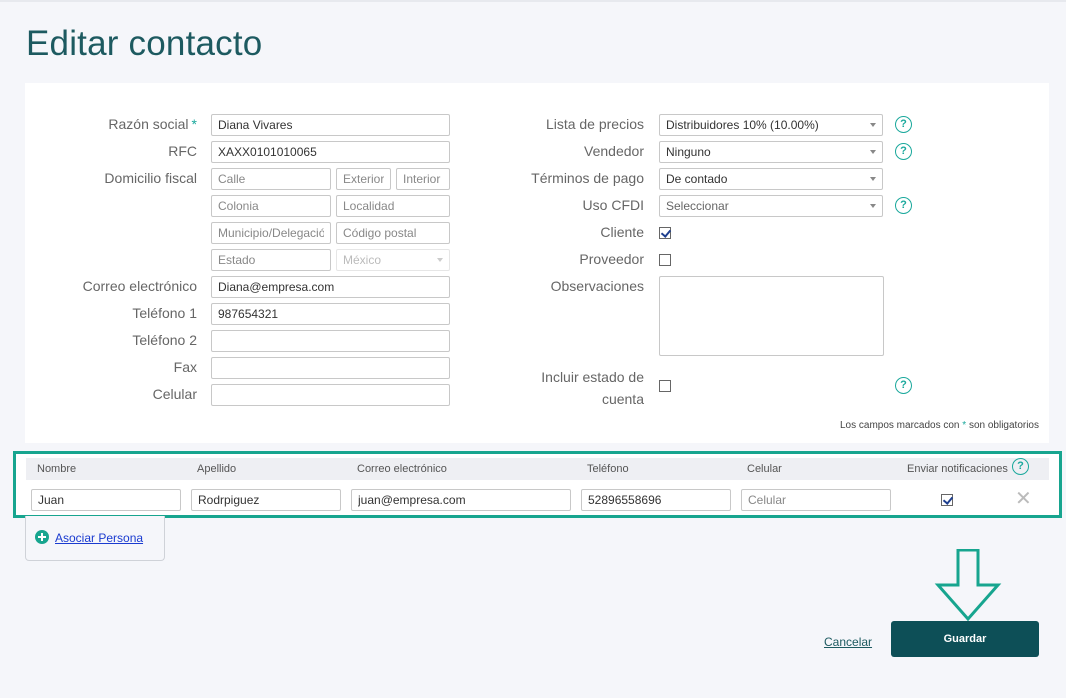 The width and height of the screenshot is (1066, 698). What do you see at coordinates (613, 205) in the screenshot?
I see `uso-cfdi-label: Uso CFDI` at bounding box center [613, 205].